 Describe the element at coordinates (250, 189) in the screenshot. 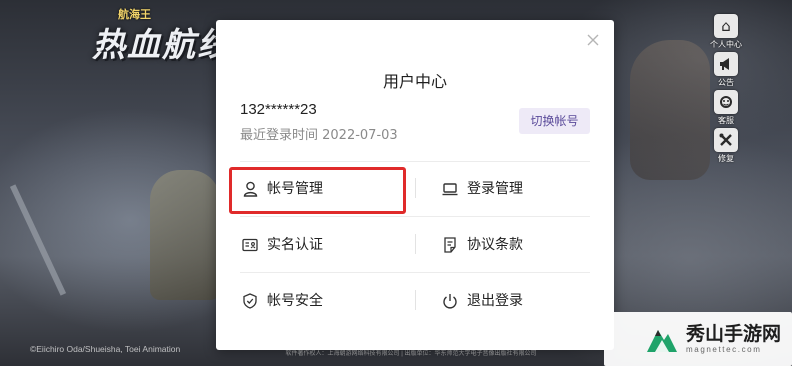

I see `user-icon` at that location.